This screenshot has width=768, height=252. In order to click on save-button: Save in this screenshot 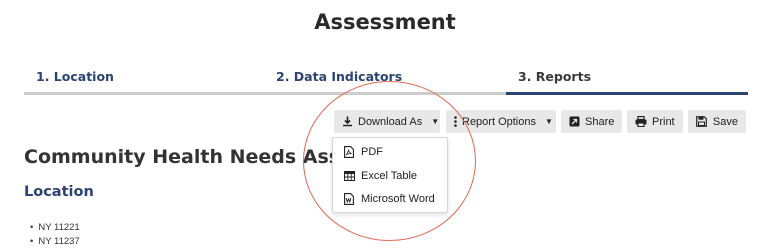, I will do `click(717, 121)`.